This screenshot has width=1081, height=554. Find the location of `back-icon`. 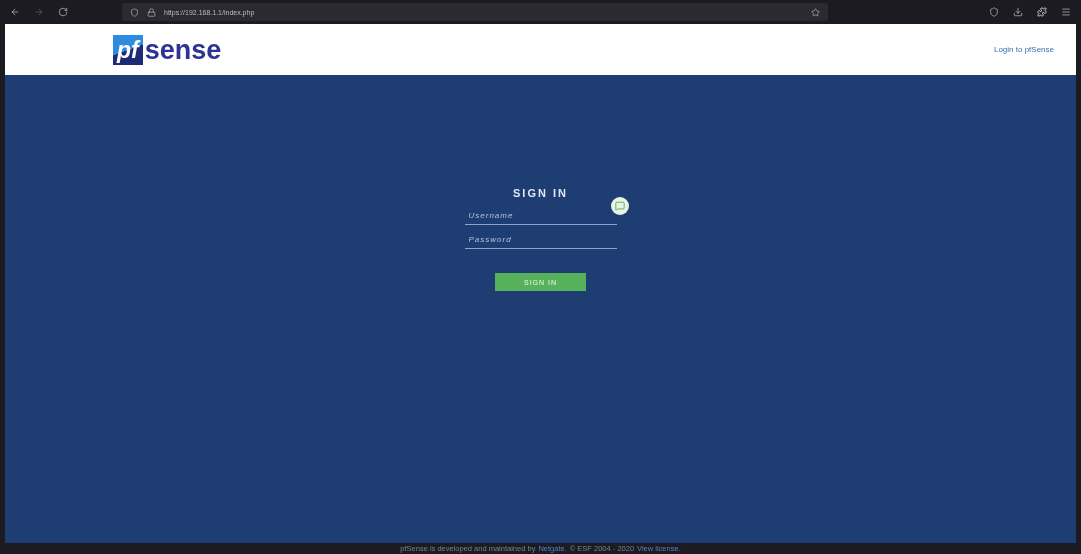

back-icon is located at coordinates (15, 12).